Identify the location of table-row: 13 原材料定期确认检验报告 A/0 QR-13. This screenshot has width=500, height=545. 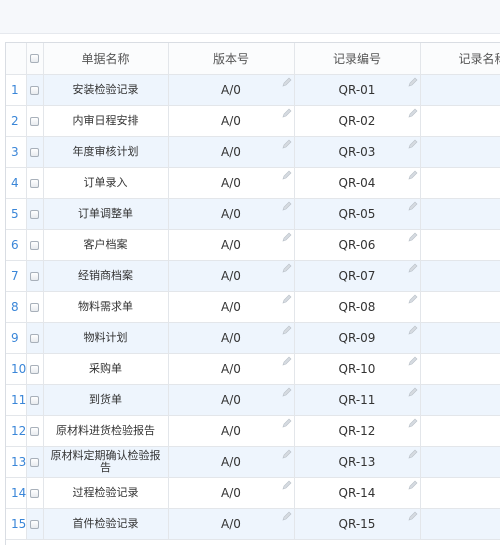
(253, 462).